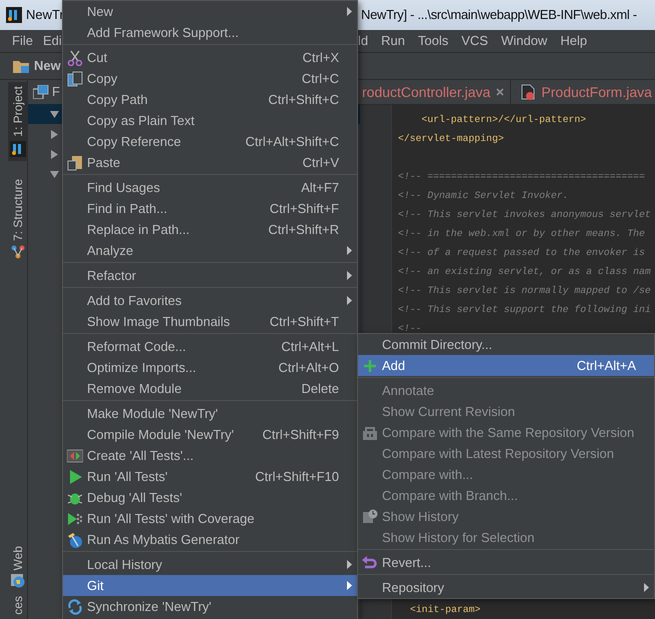 The width and height of the screenshot is (655, 619). I want to click on shortcut-label: Ctrl+V, so click(320, 163).